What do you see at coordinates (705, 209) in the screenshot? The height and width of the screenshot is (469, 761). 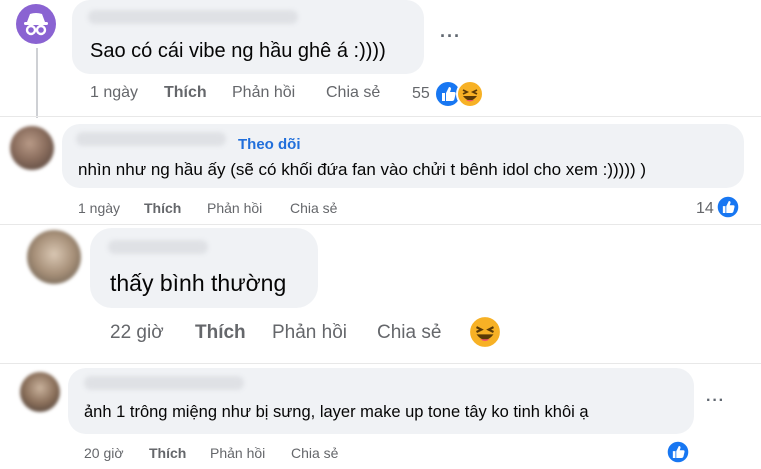 I see `reaction-count: 14` at bounding box center [705, 209].